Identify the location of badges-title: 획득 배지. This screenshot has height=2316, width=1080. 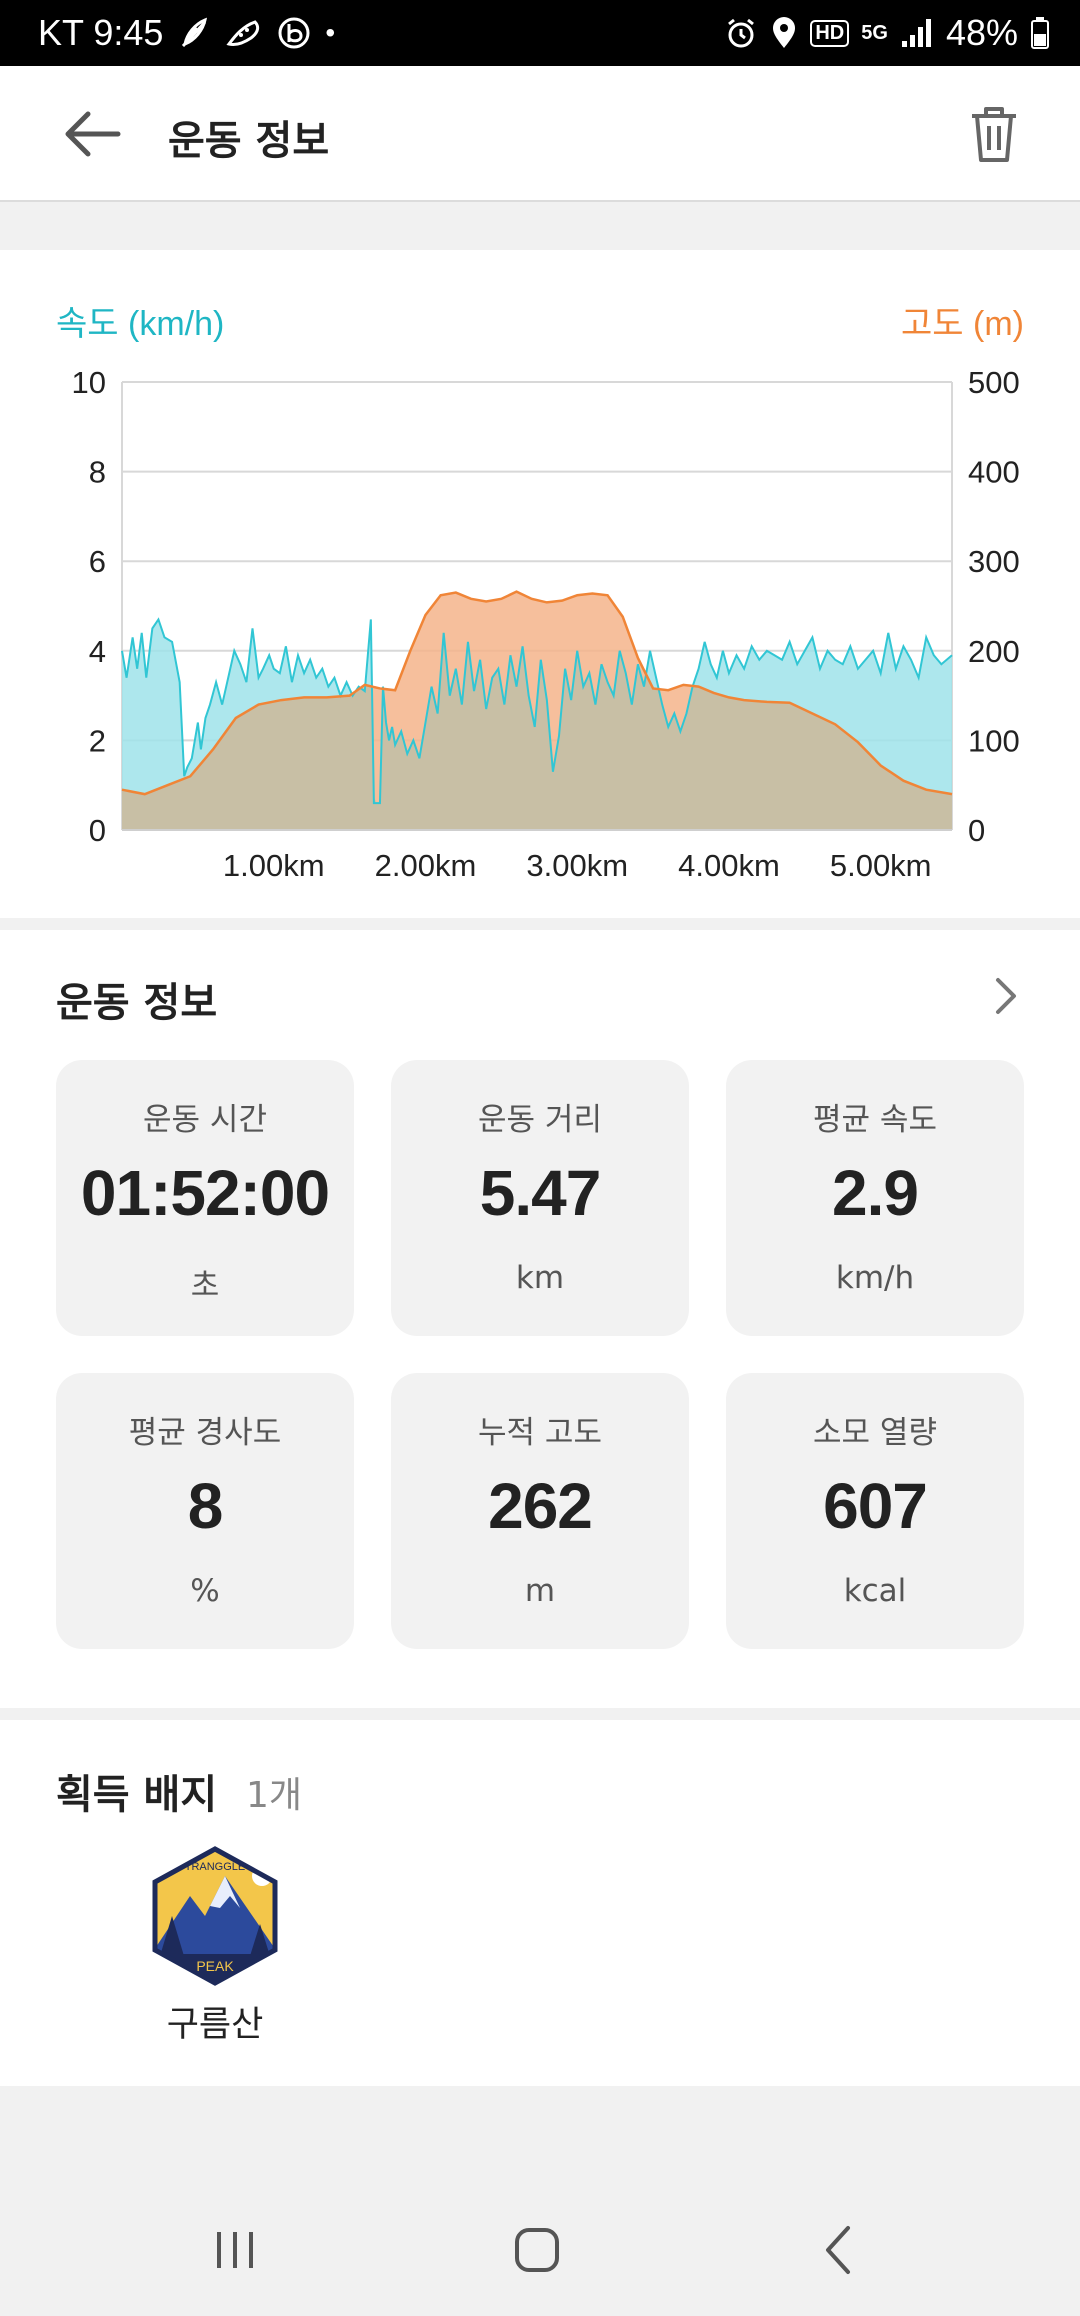
(137, 1795).